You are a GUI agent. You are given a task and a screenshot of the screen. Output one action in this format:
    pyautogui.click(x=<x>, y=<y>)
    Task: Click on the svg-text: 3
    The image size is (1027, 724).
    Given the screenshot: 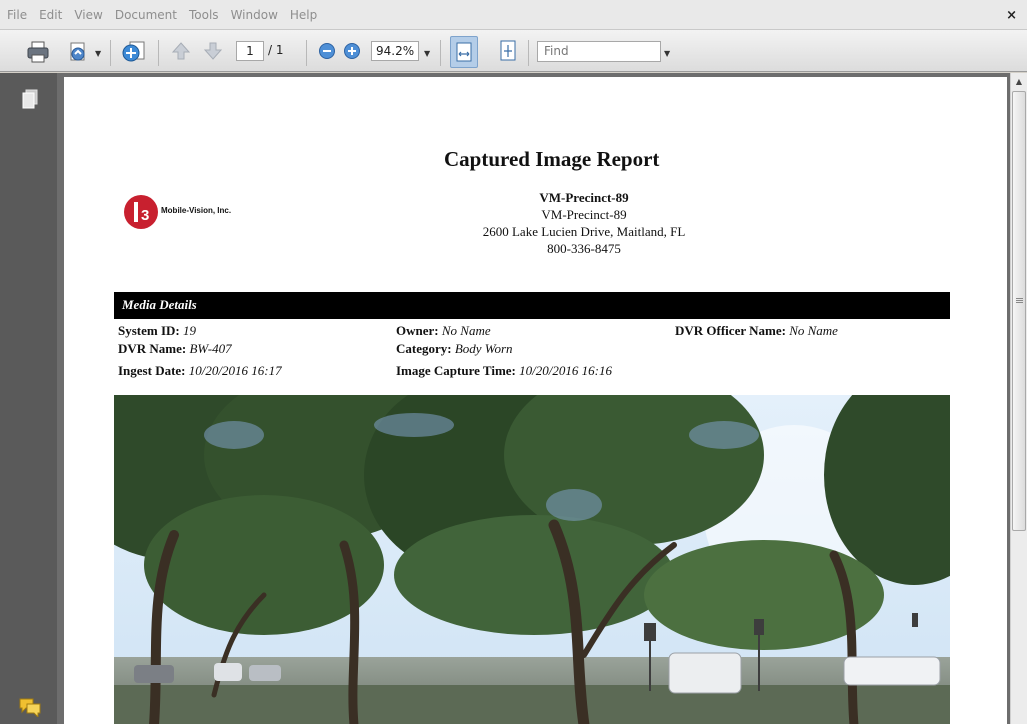 What is the action you would take?
    pyautogui.click(x=145, y=215)
    